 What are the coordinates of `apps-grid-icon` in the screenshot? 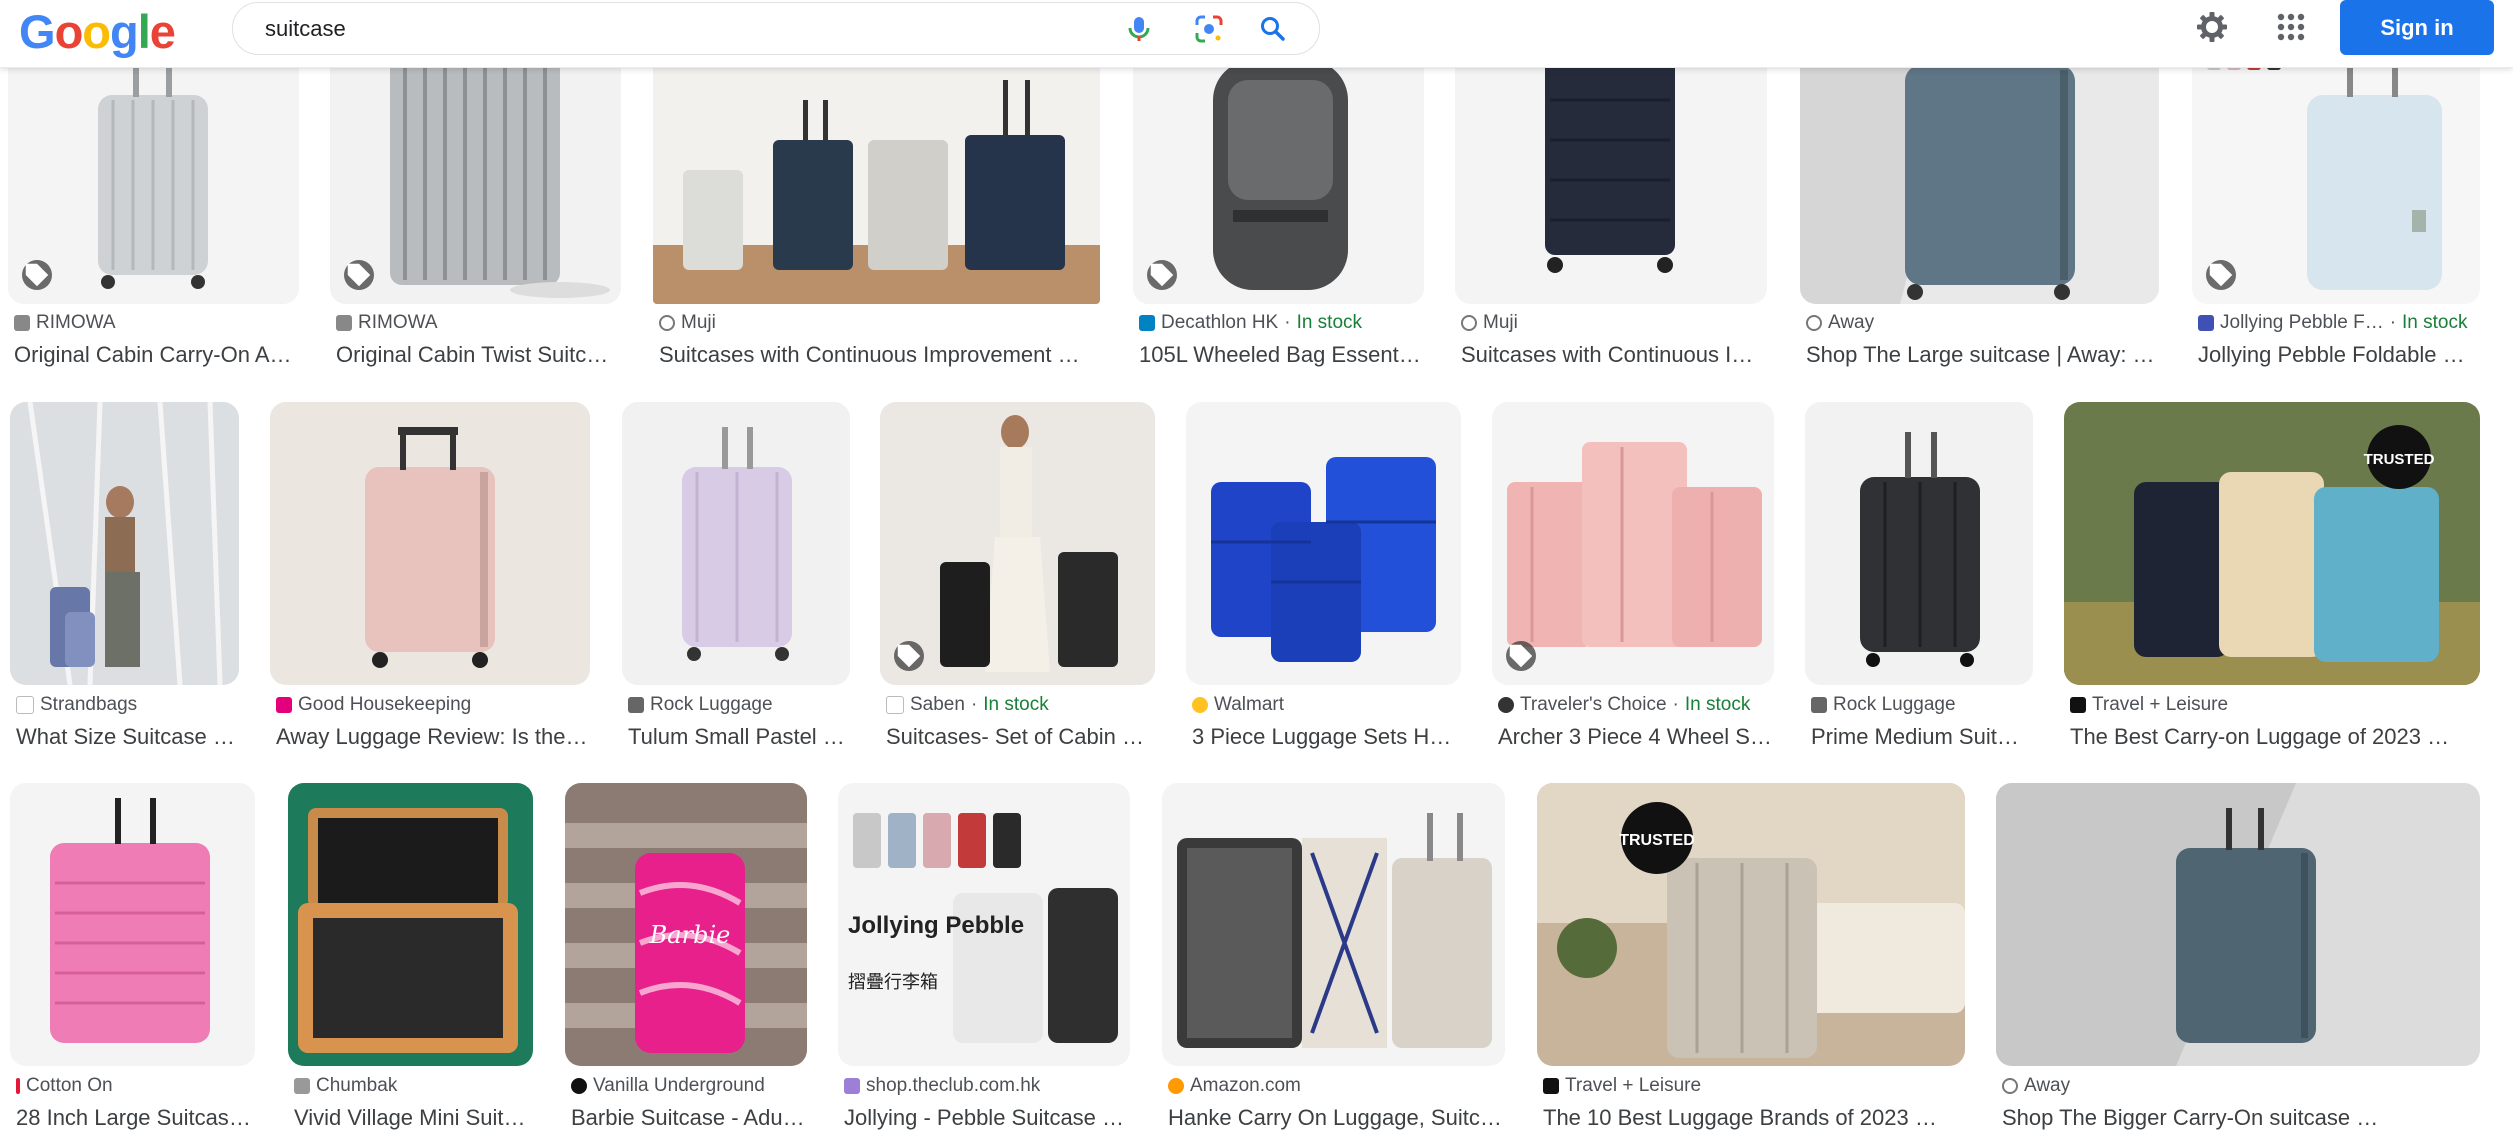 It's located at (2291, 27).